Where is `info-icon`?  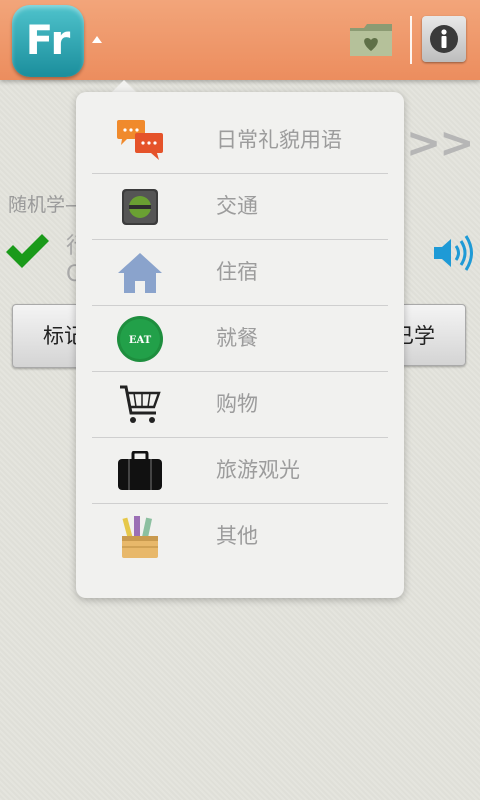 info-icon is located at coordinates (444, 39).